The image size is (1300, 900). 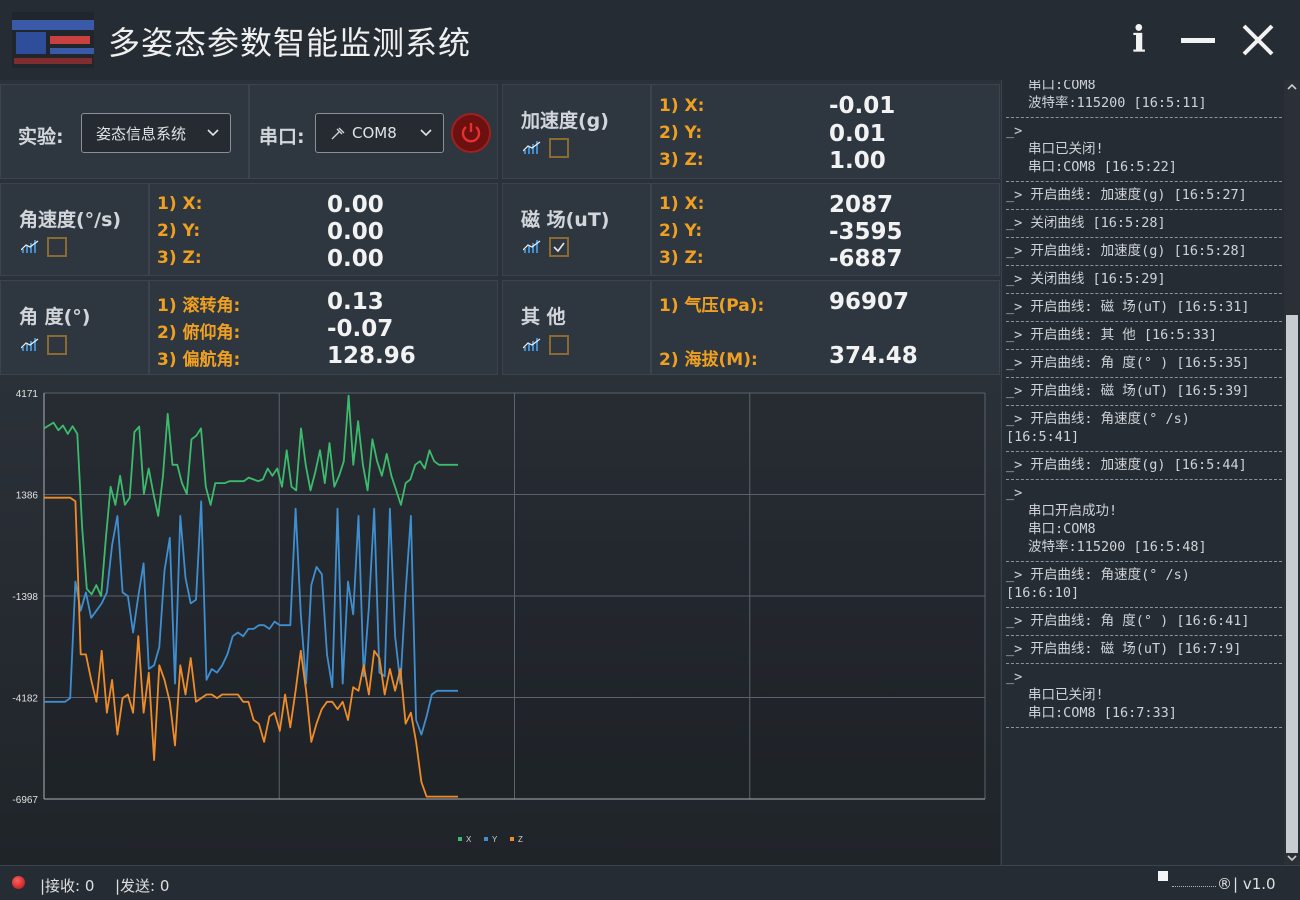 What do you see at coordinates (495, 839) in the screenshot?
I see `legend-label: Y` at bounding box center [495, 839].